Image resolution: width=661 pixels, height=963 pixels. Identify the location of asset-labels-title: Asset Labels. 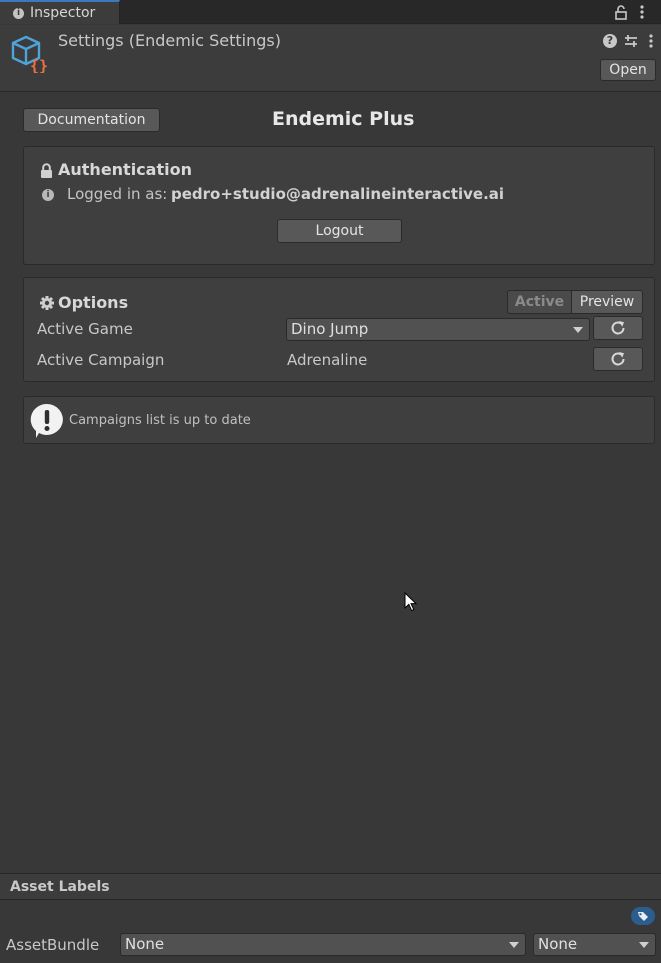
(60, 887).